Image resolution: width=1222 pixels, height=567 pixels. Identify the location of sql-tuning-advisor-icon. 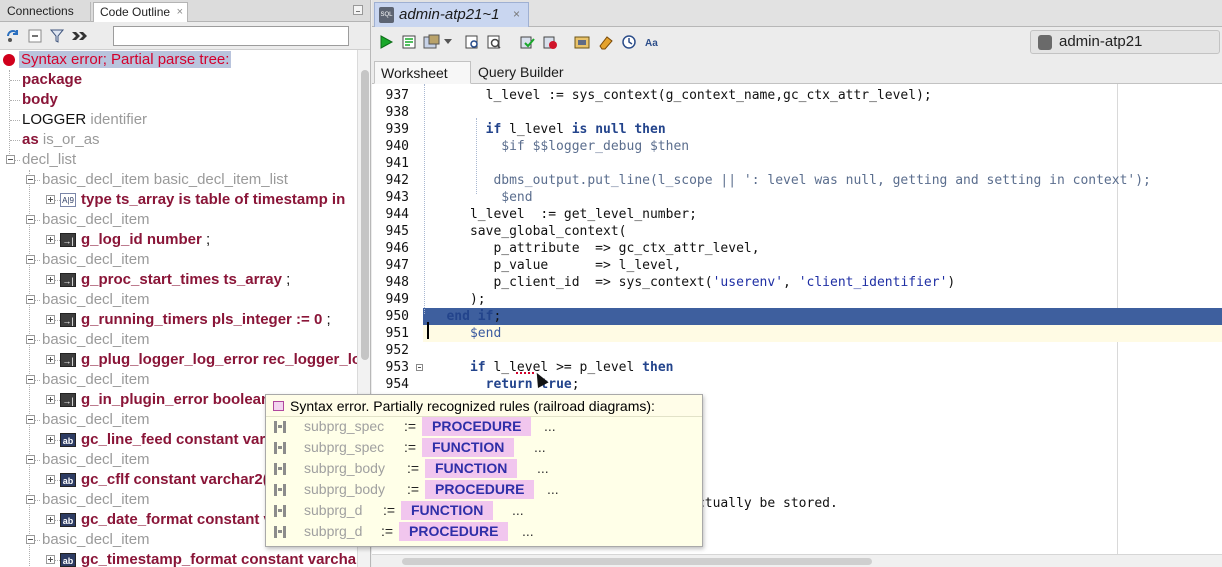
(494, 42).